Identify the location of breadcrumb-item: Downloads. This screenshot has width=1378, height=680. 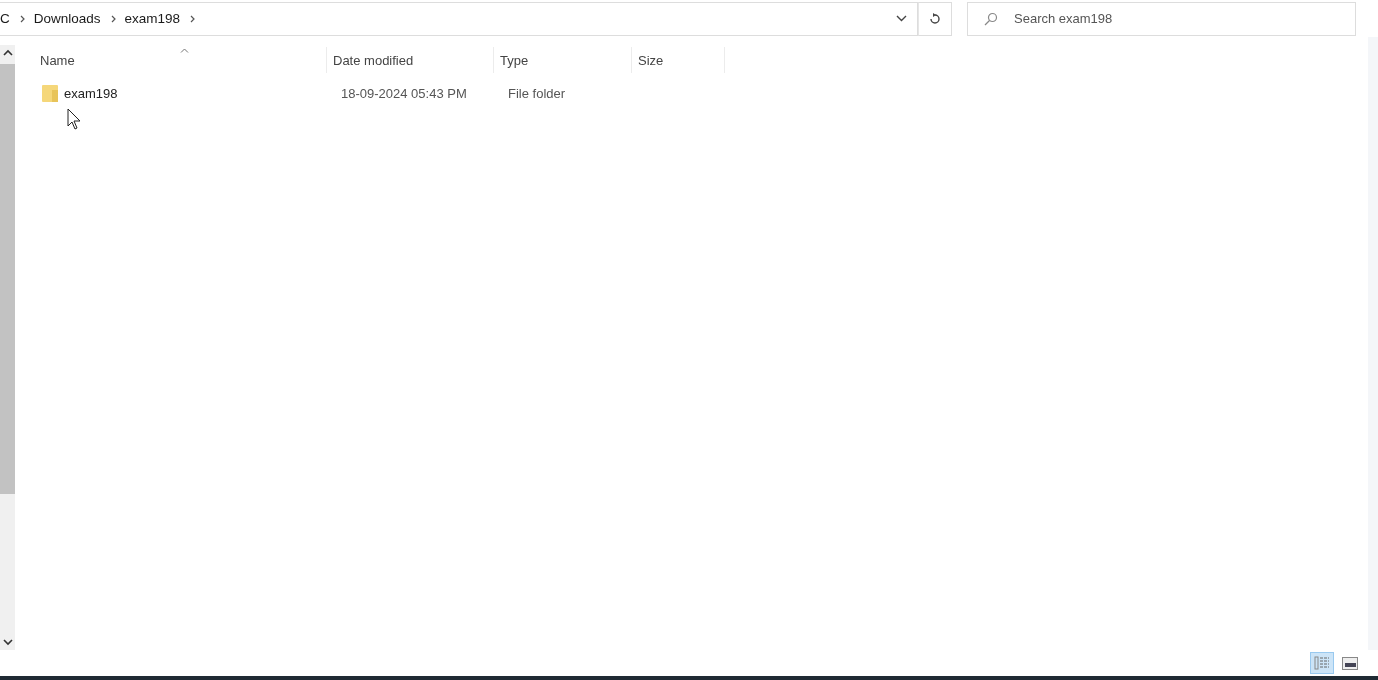
(67, 18).